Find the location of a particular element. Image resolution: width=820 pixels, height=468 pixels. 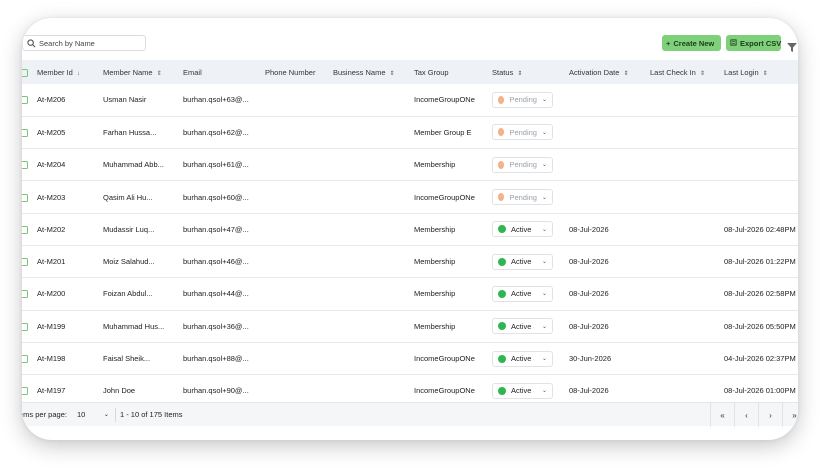

column-header-status: Status ⇕ is located at coordinates (530, 72).